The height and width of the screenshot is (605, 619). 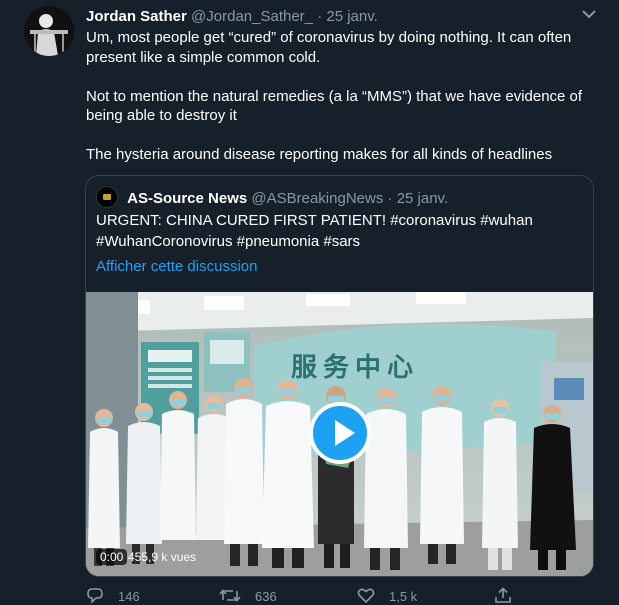 What do you see at coordinates (49, 31) in the screenshot?
I see `author-avatar` at bounding box center [49, 31].